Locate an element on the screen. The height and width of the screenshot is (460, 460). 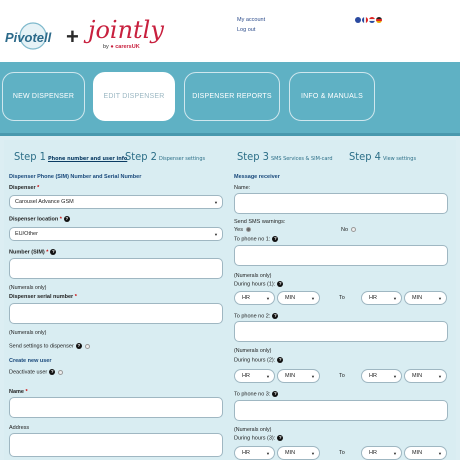
step-4-number: Step 4 is located at coordinates (365, 156).